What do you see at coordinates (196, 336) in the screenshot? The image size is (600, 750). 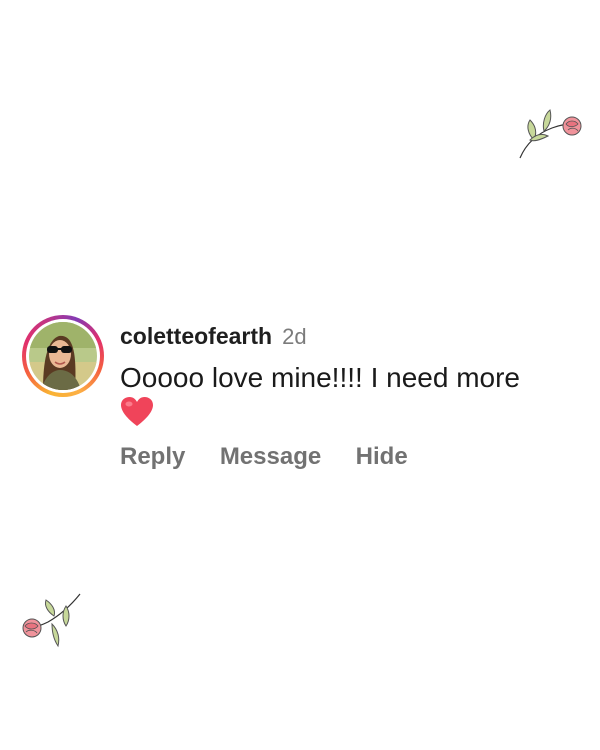 I see `username-link: coletteofearth` at bounding box center [196, 336].